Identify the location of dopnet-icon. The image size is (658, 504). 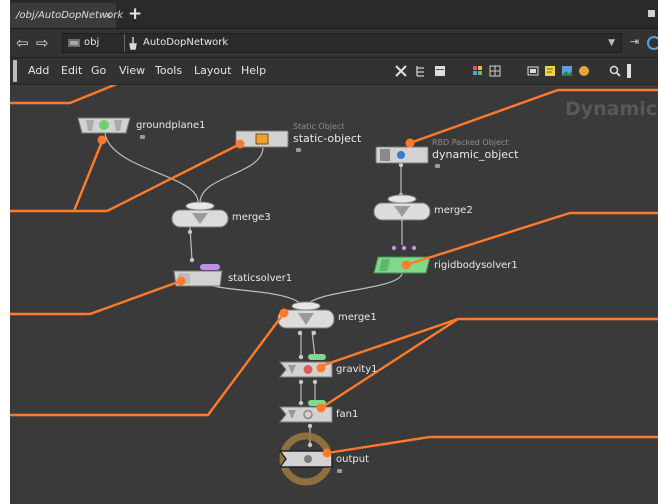
(133, 43).